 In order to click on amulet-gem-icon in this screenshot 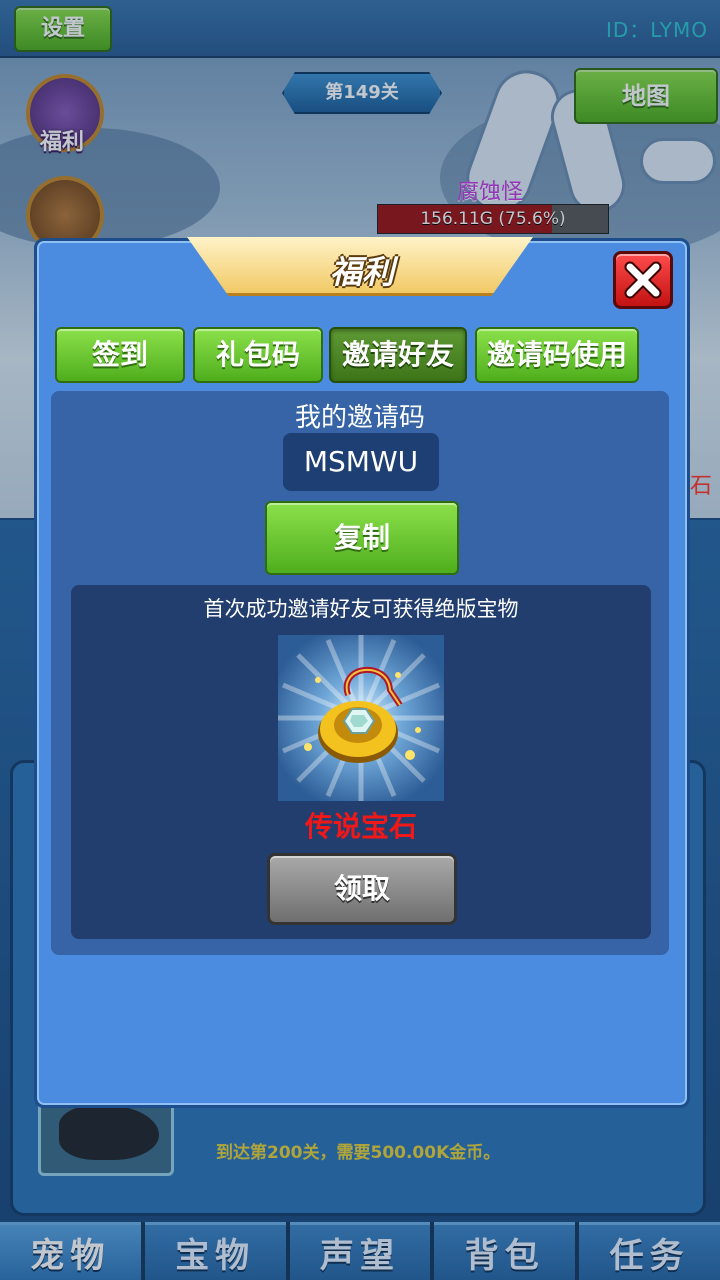, I will do `click(361, 718)`.